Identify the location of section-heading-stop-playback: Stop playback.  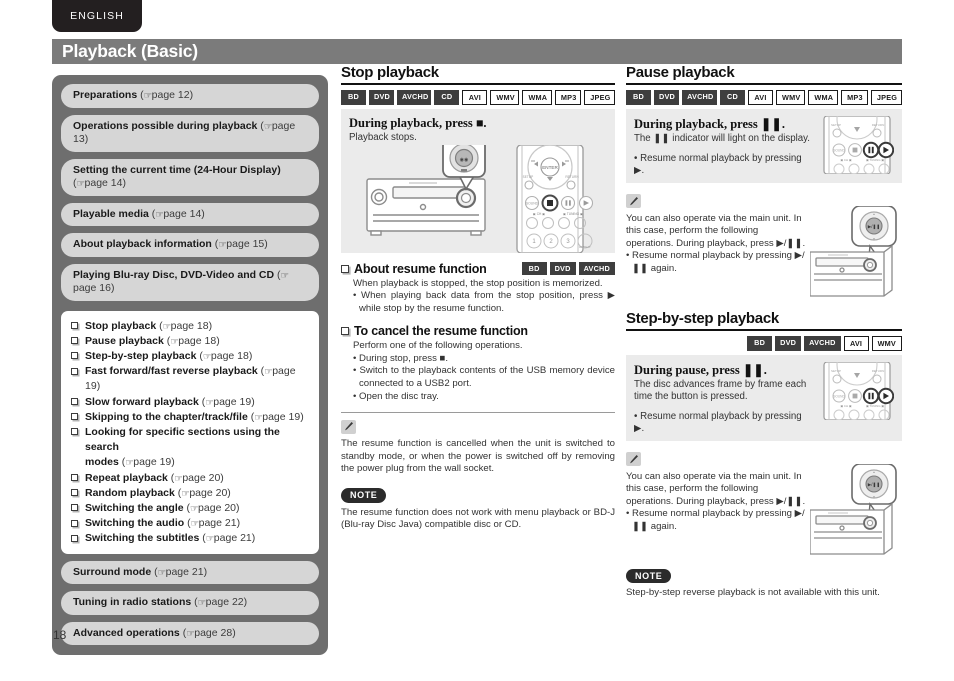
(478, 74).